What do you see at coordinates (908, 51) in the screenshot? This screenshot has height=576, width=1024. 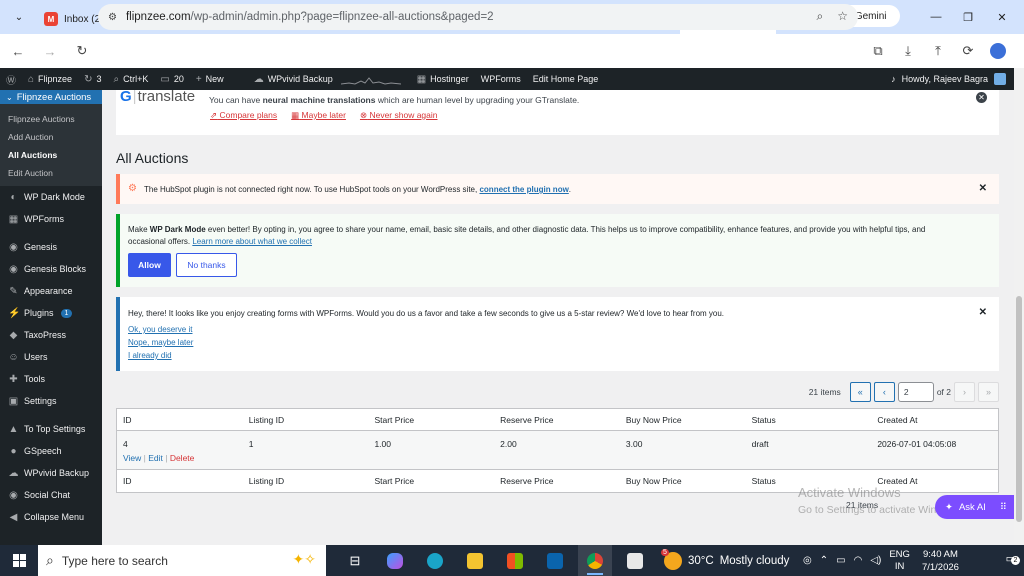 I see `download-icon: ⤓` at bounding box center [908, 51].